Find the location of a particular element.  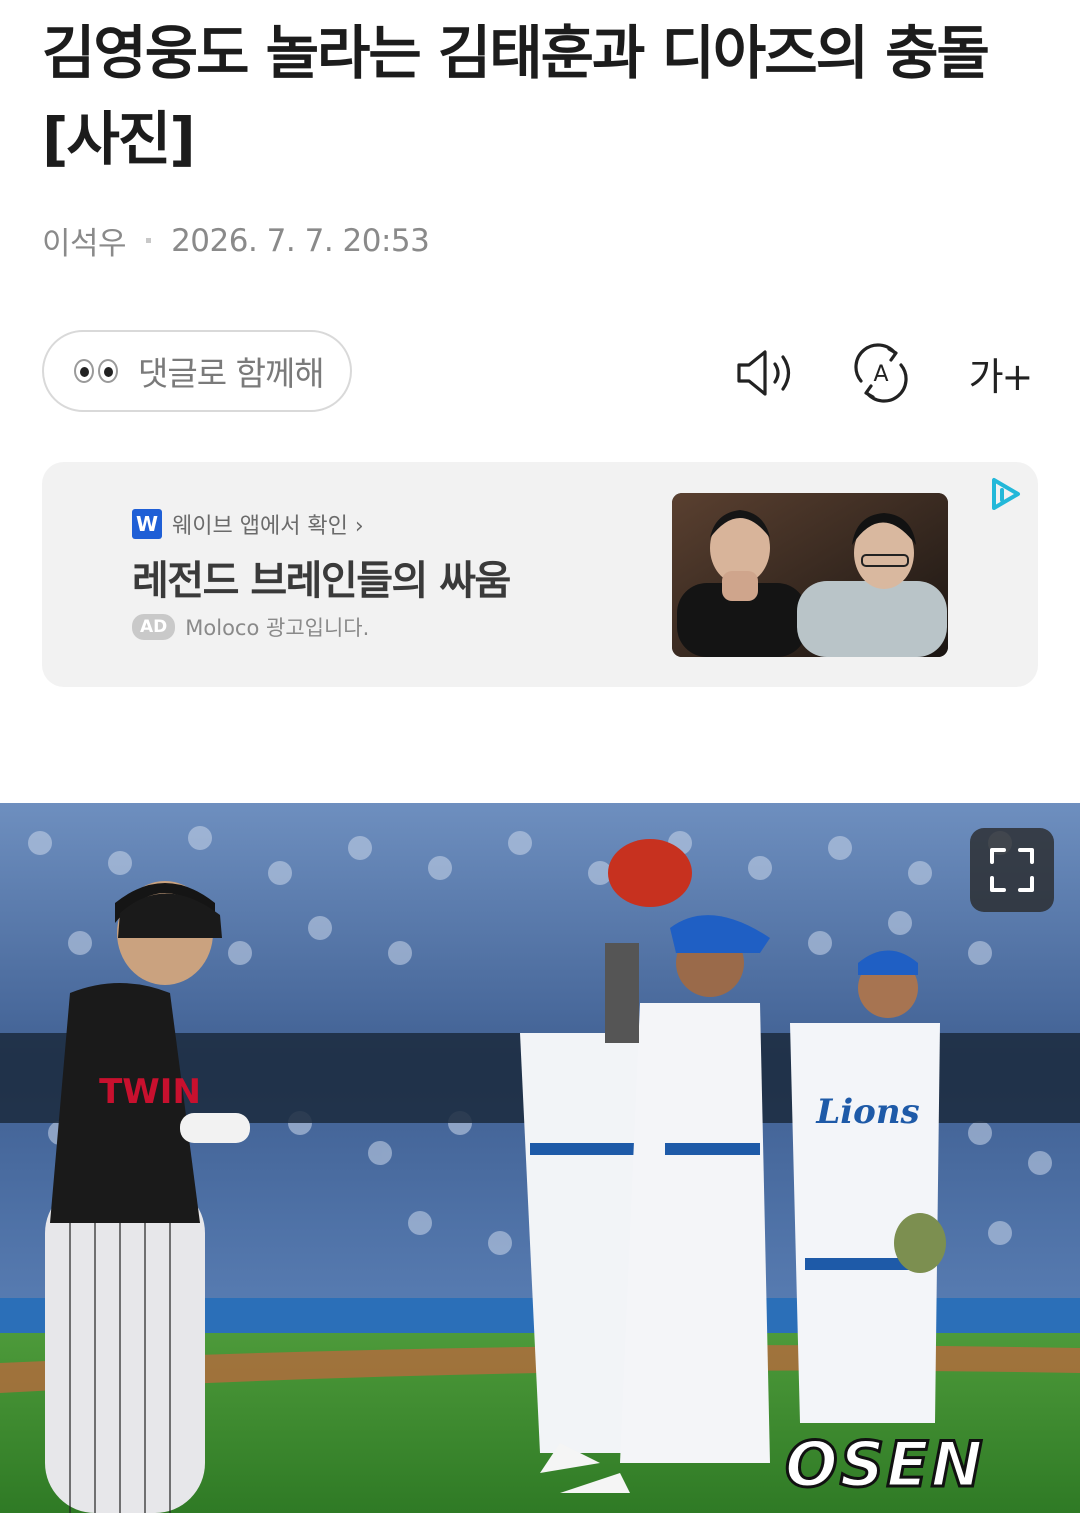

separator-dot is located at coordinates (149, 240).